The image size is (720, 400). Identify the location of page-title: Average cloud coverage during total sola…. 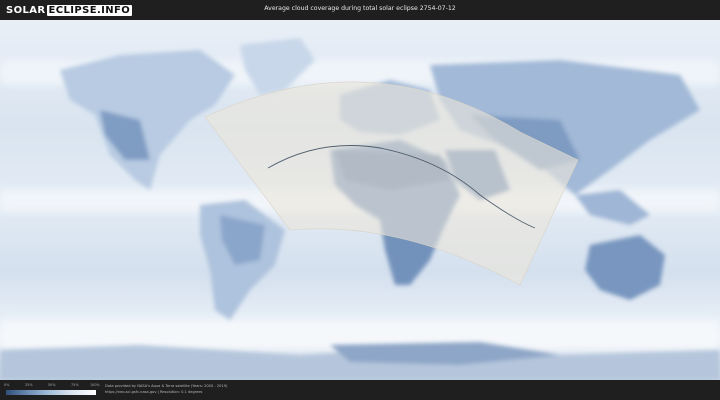
(360, 8).